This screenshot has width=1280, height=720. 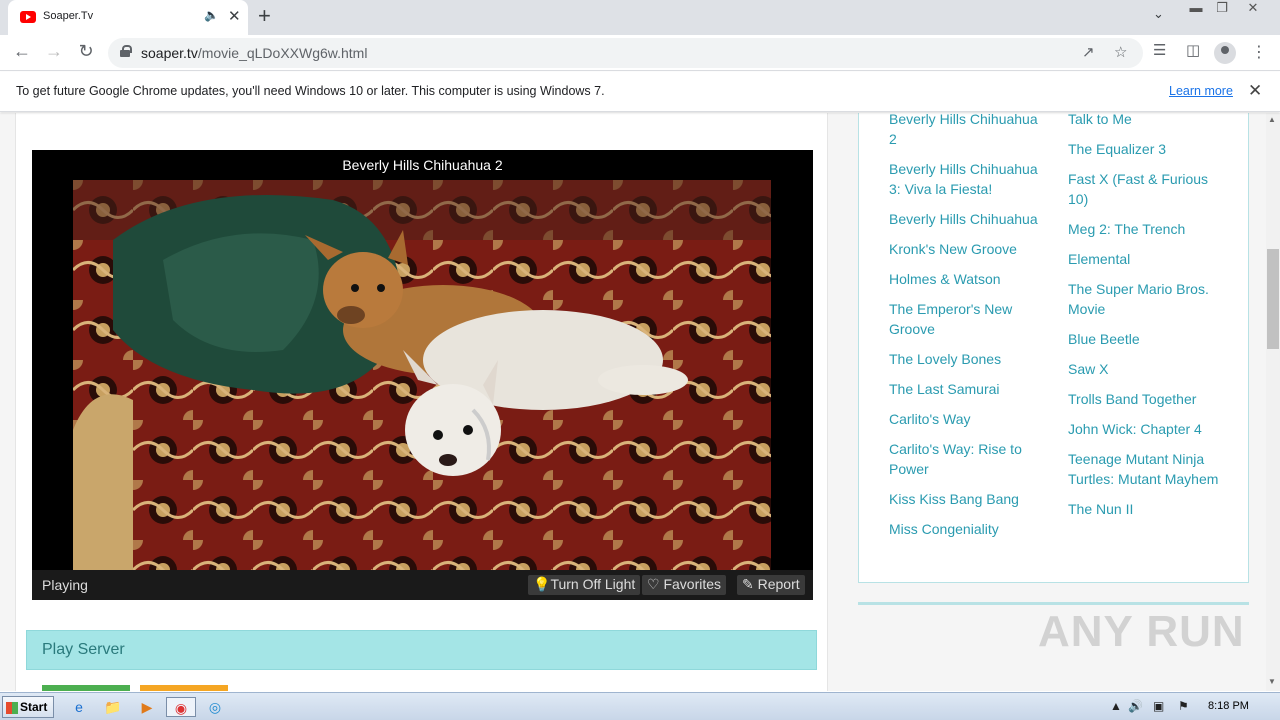 I want to click on related-movie-link: Fast X (Fast & Furious 10), so click(x=1148, y=189).